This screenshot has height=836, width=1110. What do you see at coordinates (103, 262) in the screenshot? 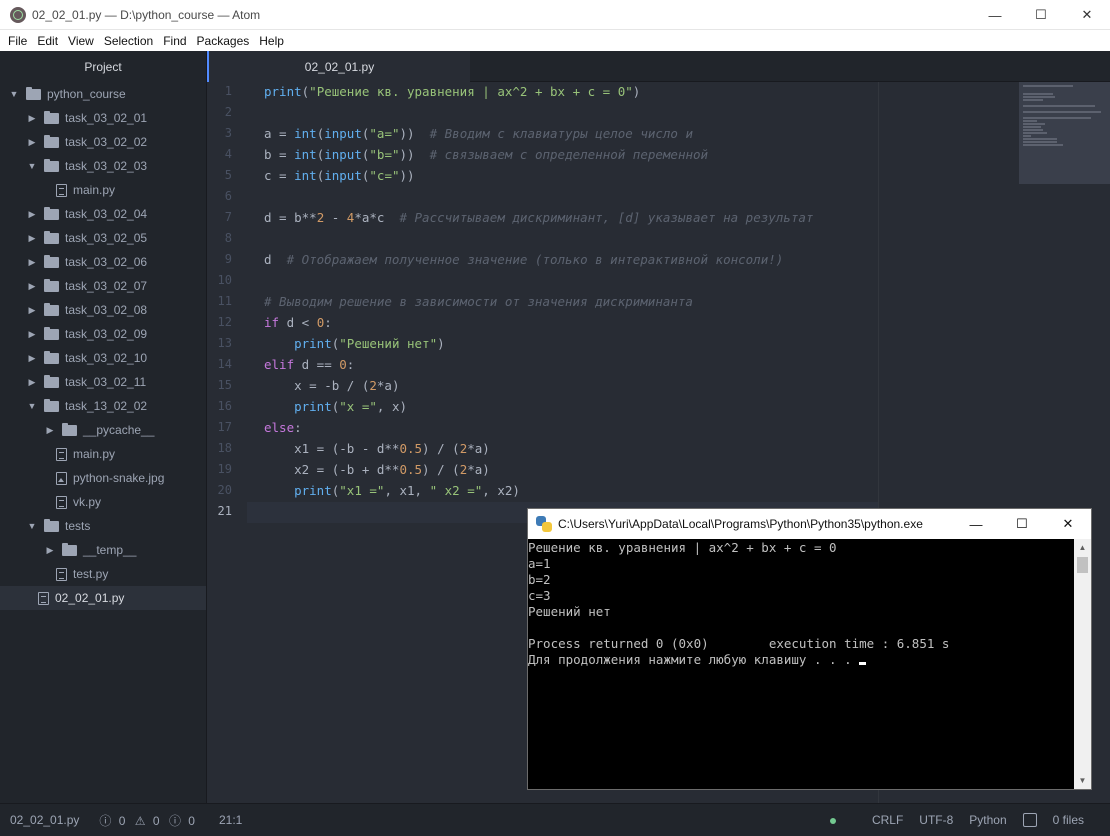
I see `tree-folder: ▶ task_03_02_06` at bounding box center [103, 262].